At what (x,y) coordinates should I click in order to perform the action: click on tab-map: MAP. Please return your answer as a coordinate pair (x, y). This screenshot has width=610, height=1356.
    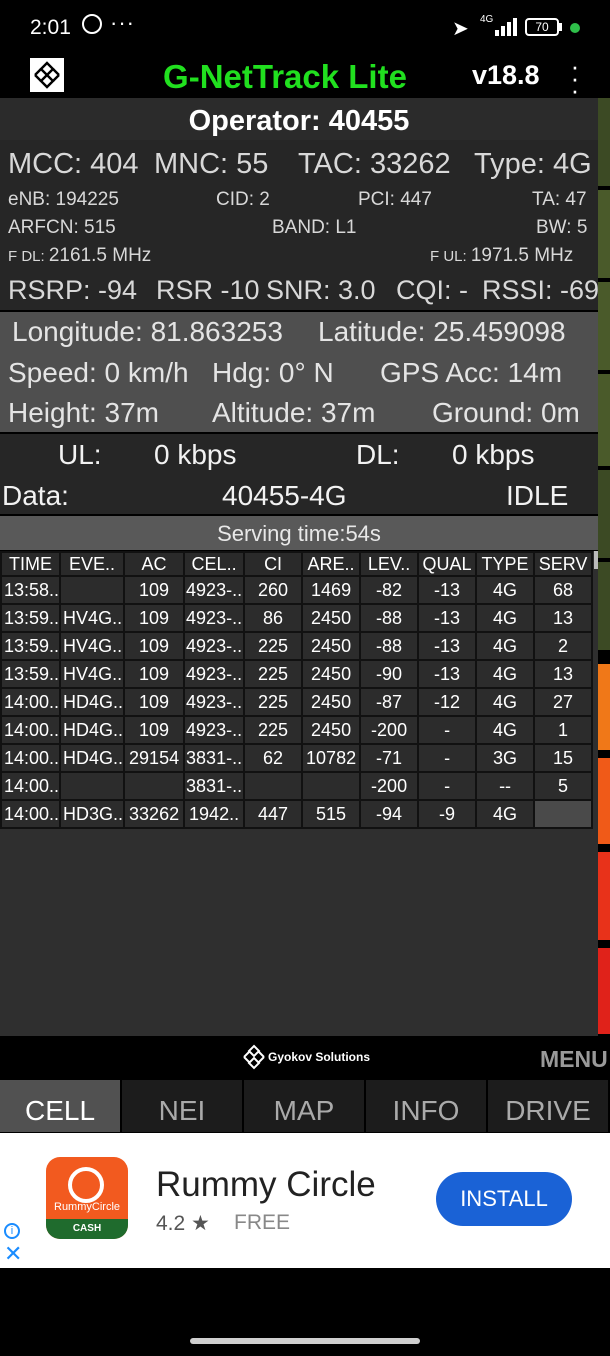
    Looking at the image, I should click on (305, 1106).